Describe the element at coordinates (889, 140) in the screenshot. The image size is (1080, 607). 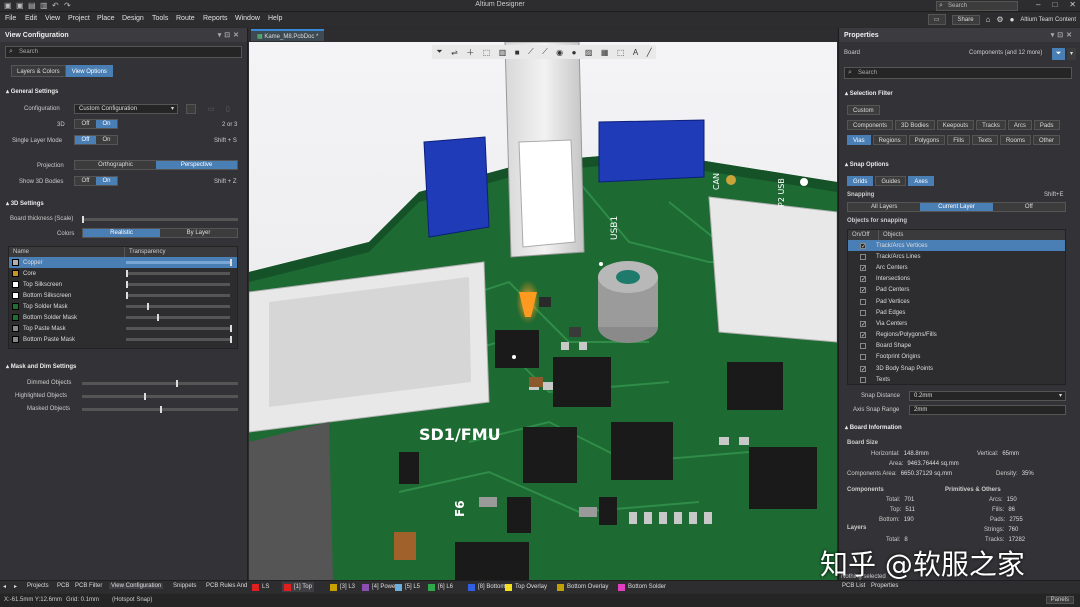
I see `filter-chip: Regions` at that location.